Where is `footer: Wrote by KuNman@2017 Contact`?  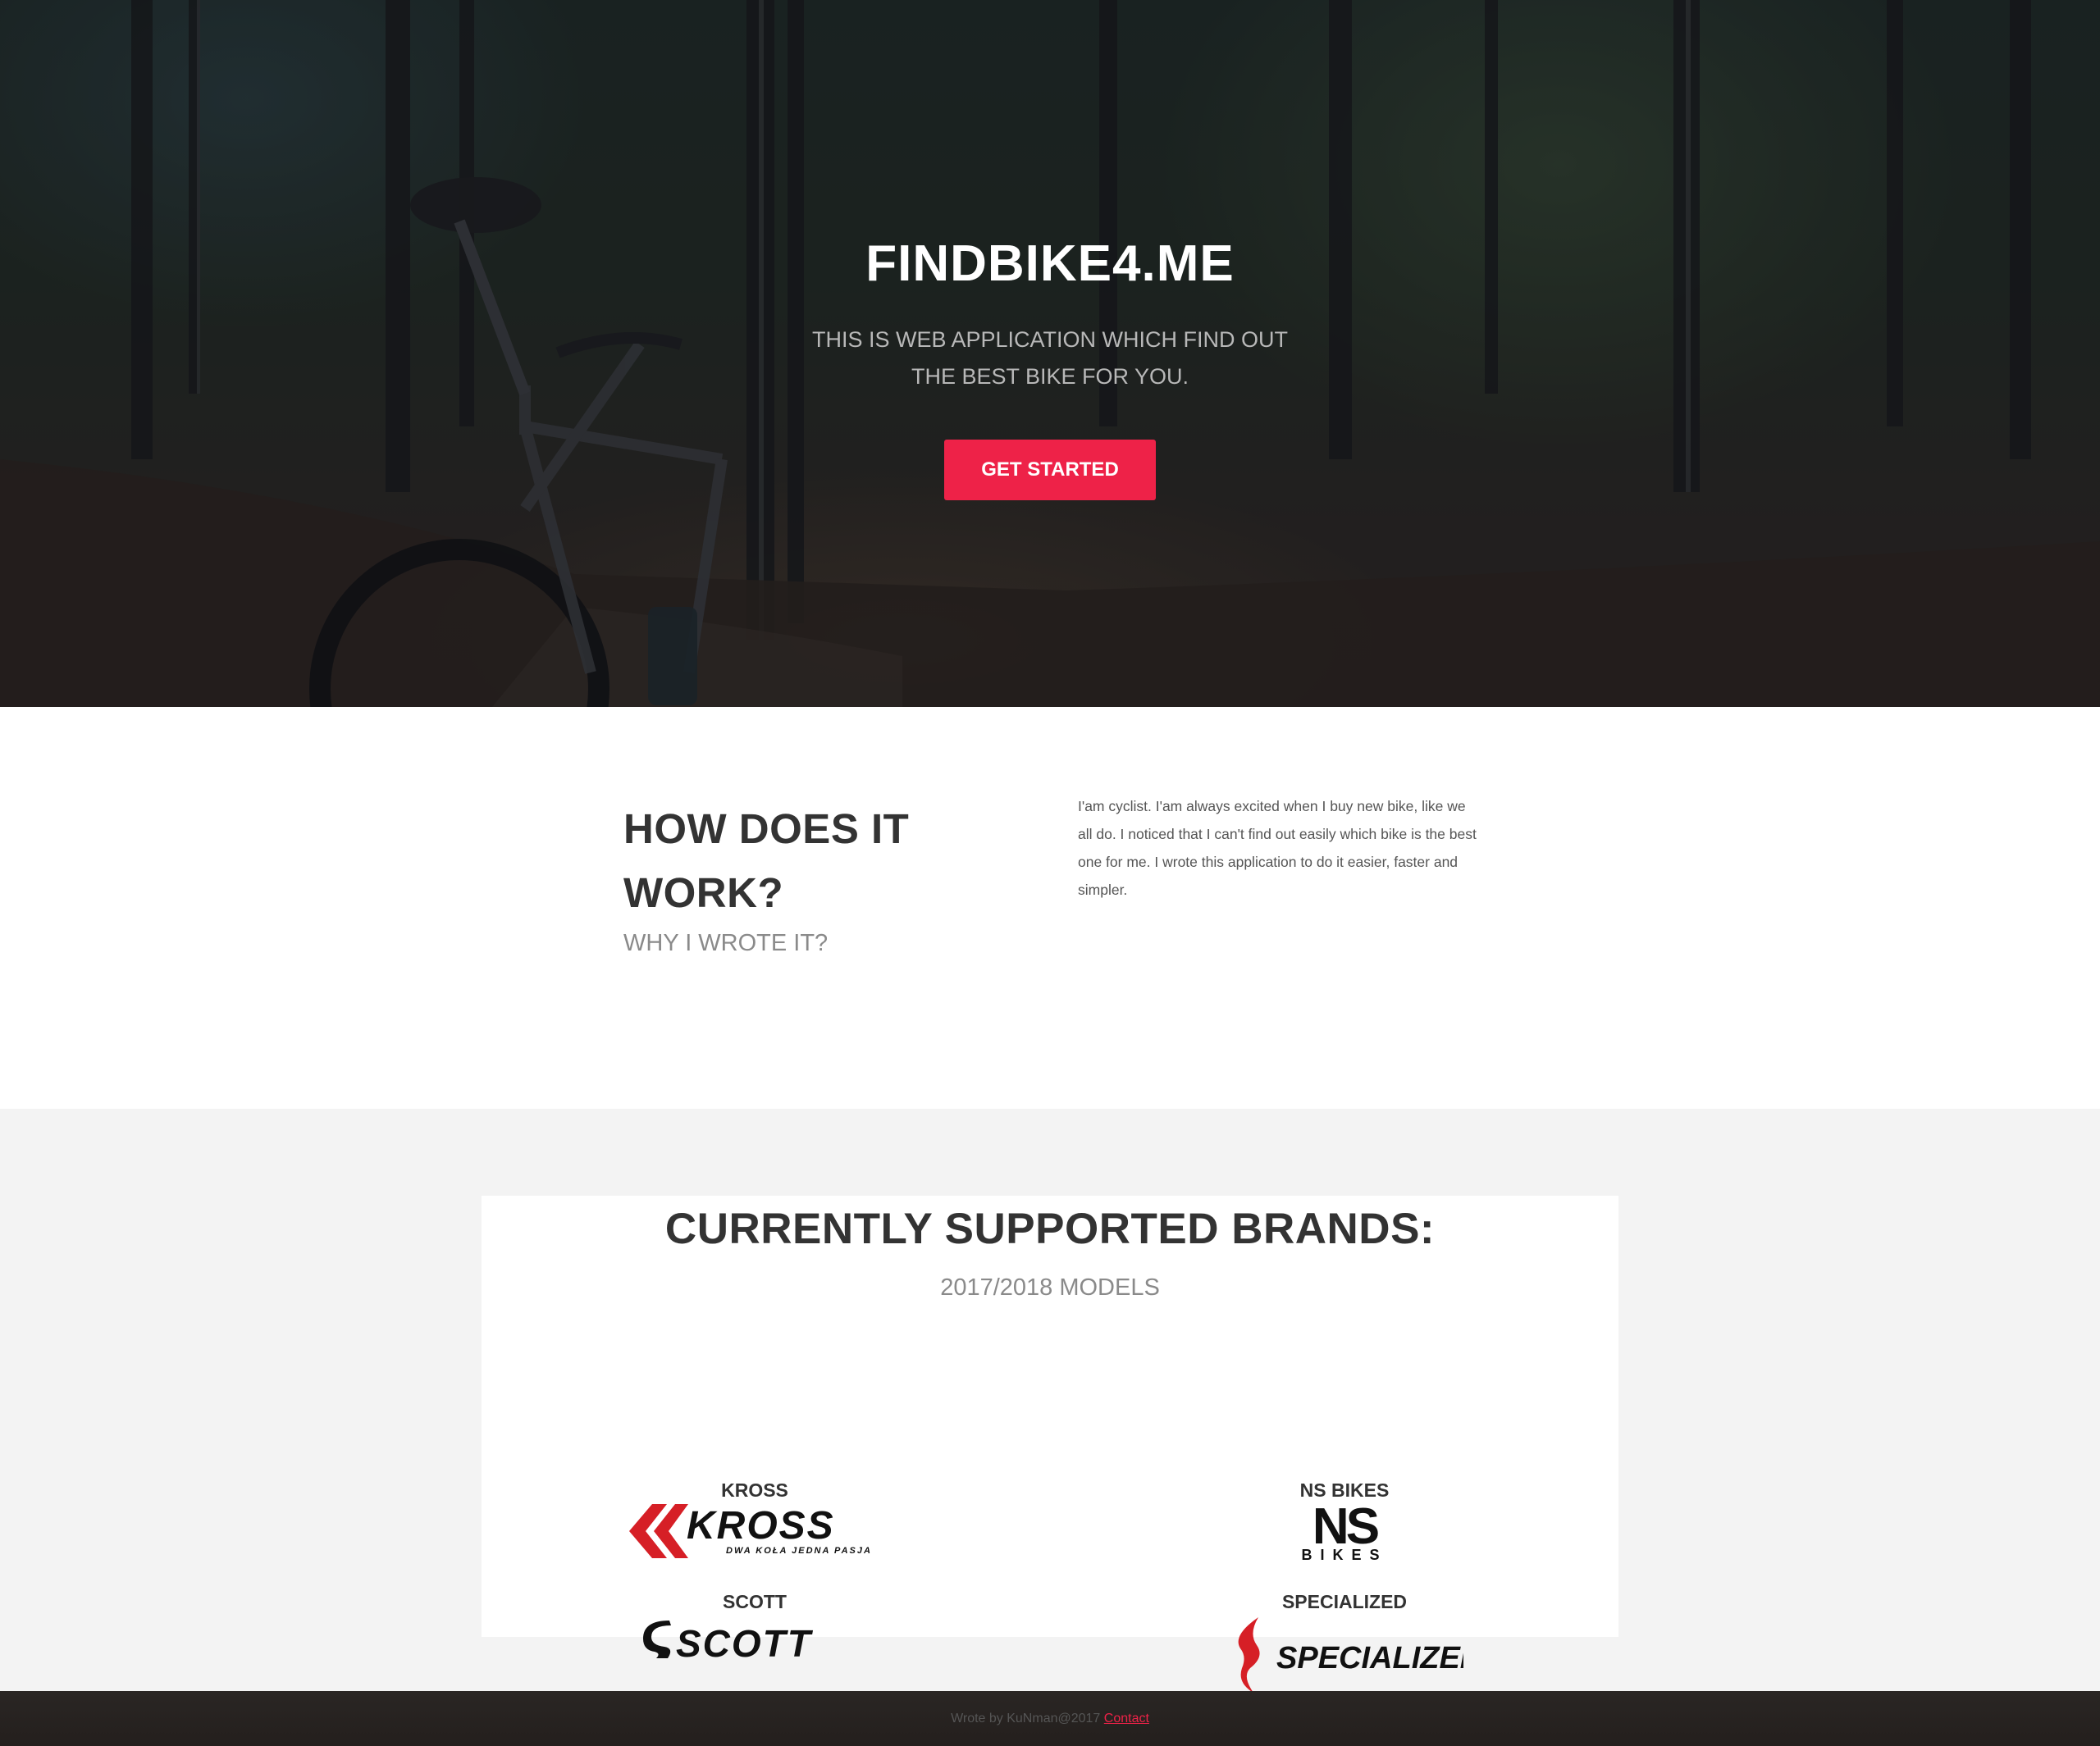
footer: Wrote by KuNman@2017 Contact is located at coordinates (1050, 1719).